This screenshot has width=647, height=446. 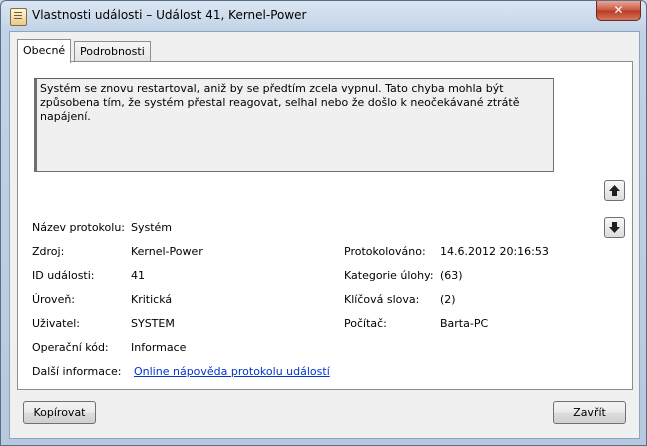 I want to click on more-info-link: Online nápověda protokolu událostí, so click(x=232, y=371).